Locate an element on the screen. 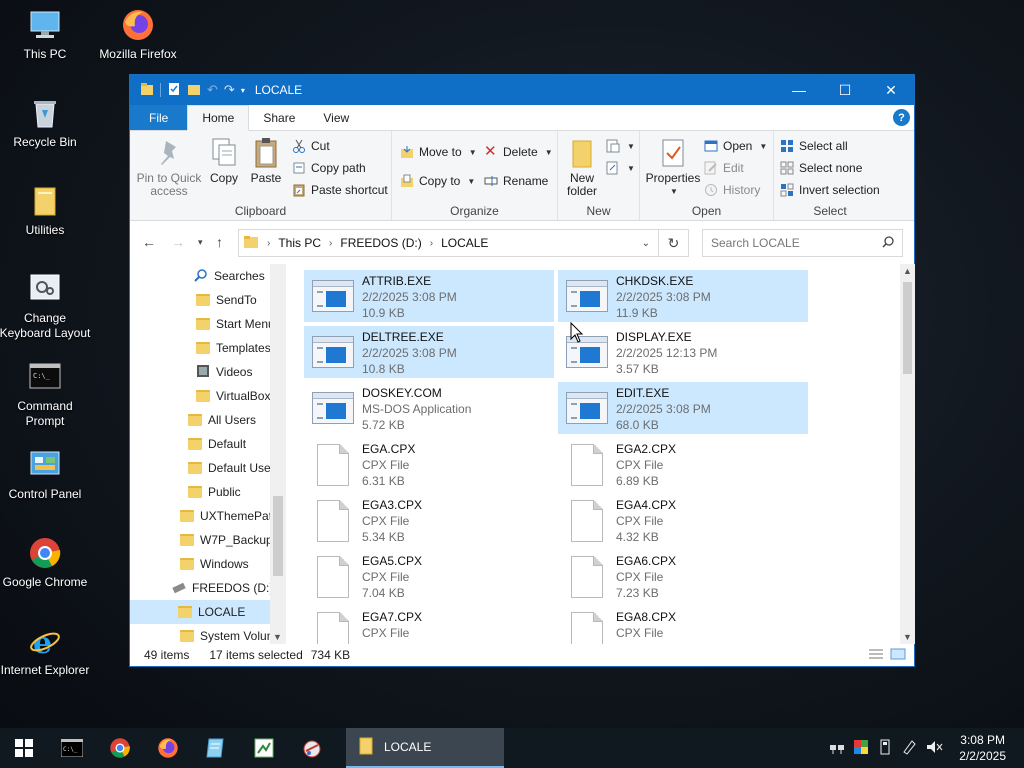  clock: 3:08 PM 2/2/2025 is located at coordinates (986, 748).